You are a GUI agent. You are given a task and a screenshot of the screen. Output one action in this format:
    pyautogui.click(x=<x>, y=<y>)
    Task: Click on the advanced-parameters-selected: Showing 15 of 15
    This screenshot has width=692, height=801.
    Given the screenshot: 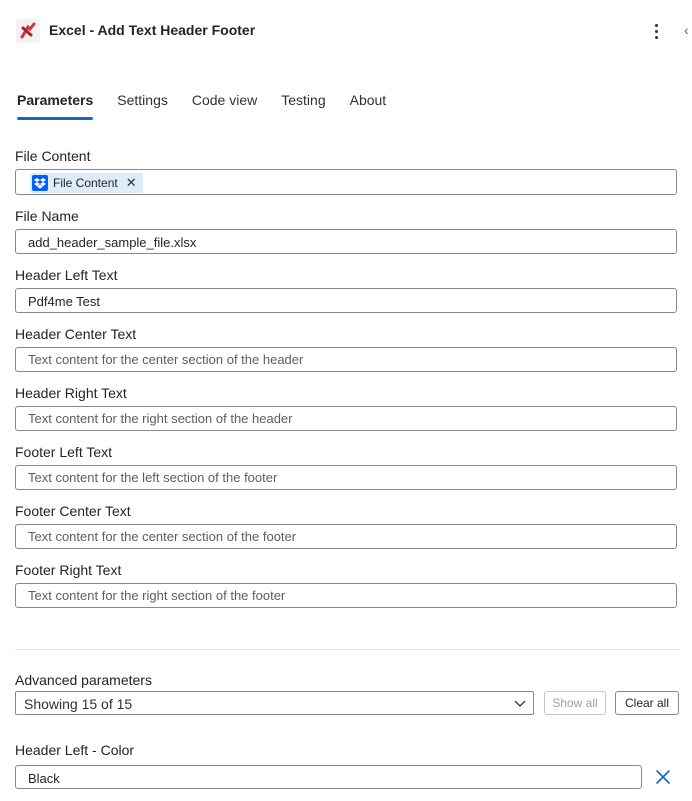 What is the action you would take?
    pyautogui.click(x=78, y=704)
    